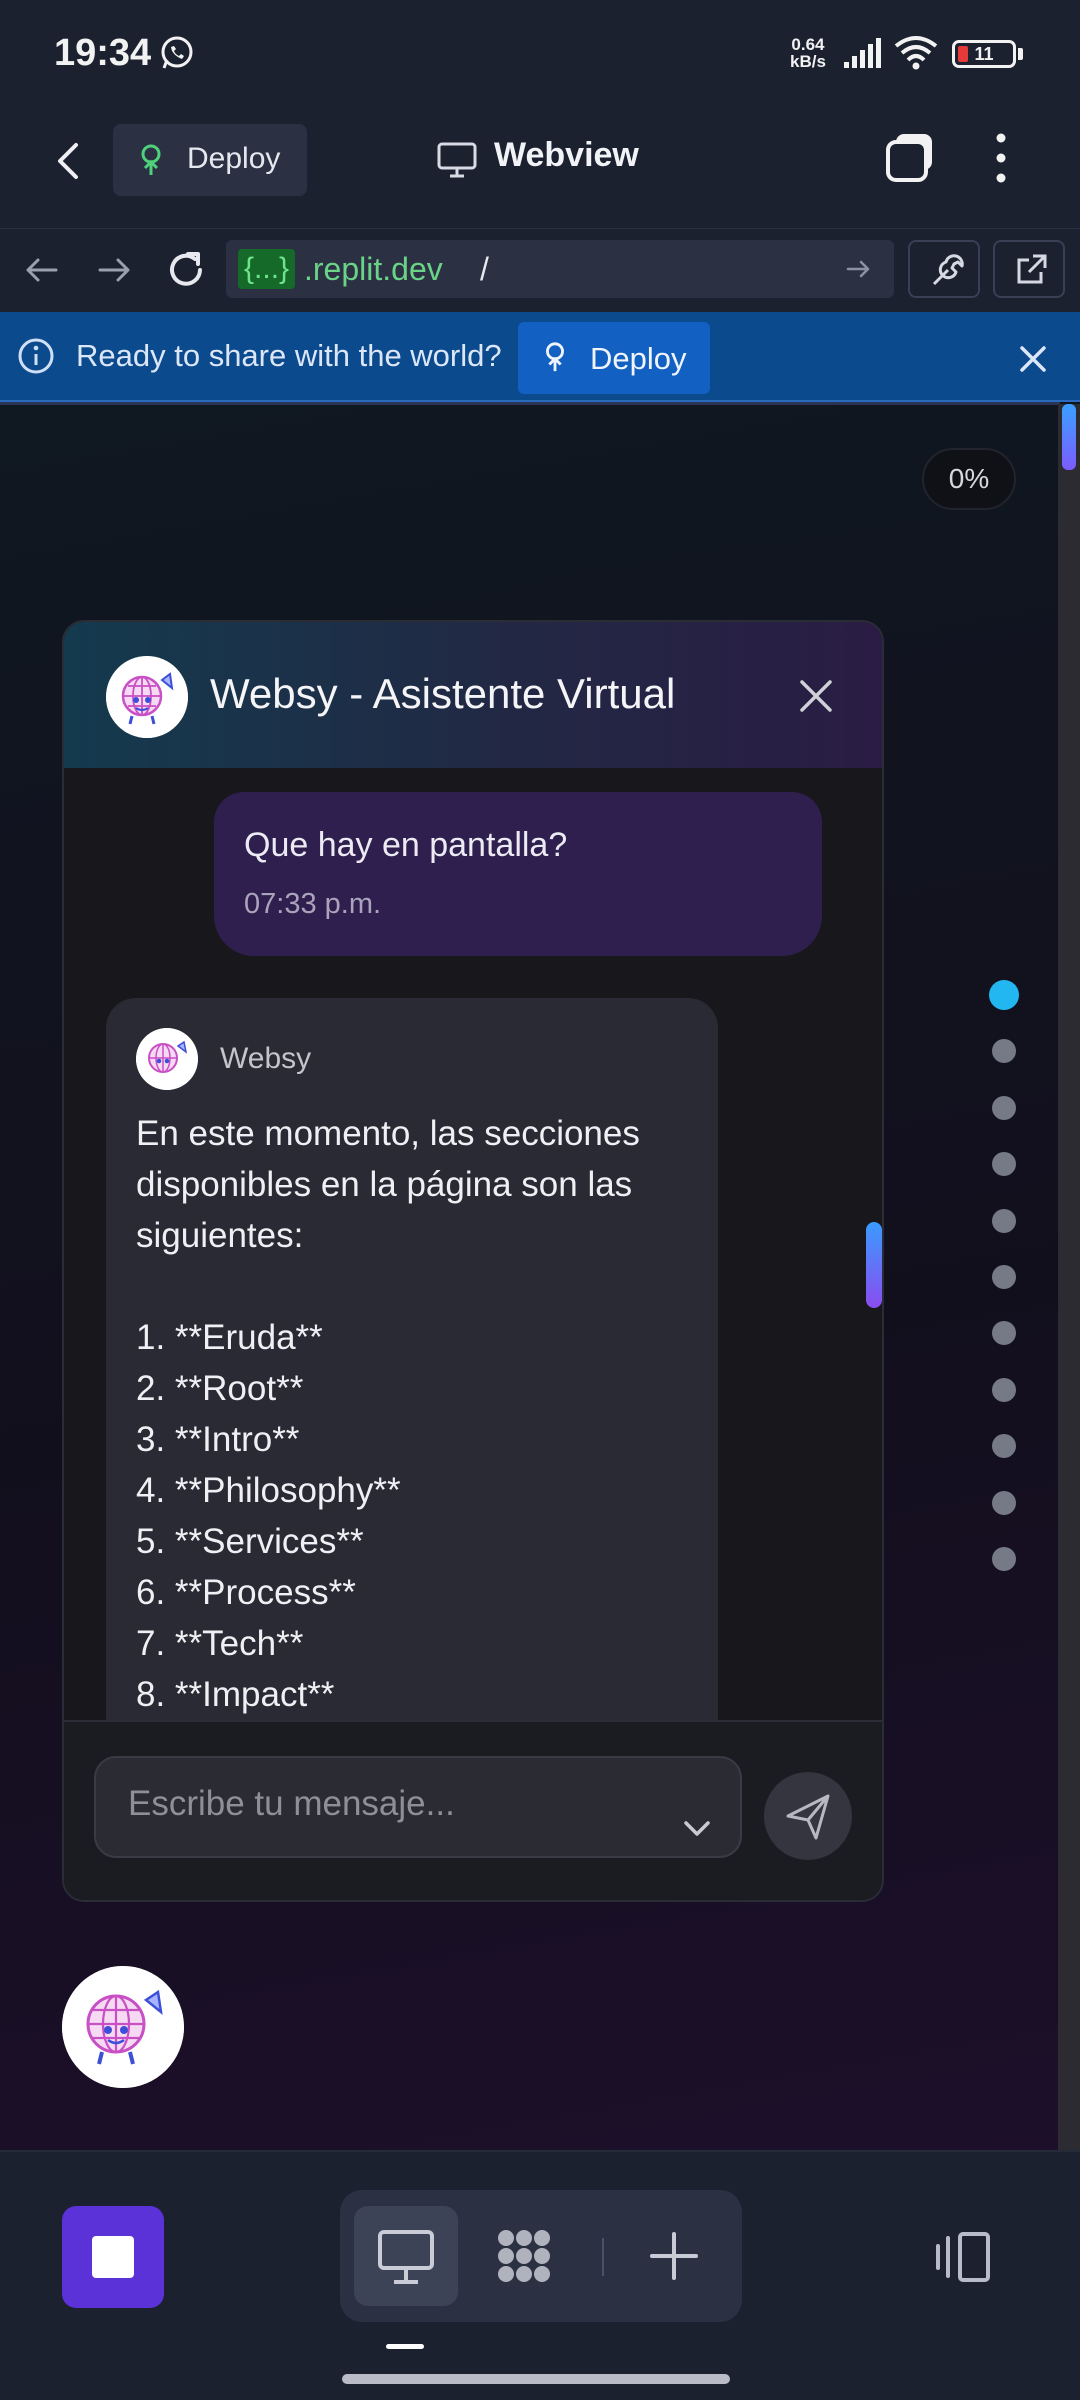 The height and width of the screenshot is (2400, 1080). I want to click on battery-icon: 11, so click(984, 54).